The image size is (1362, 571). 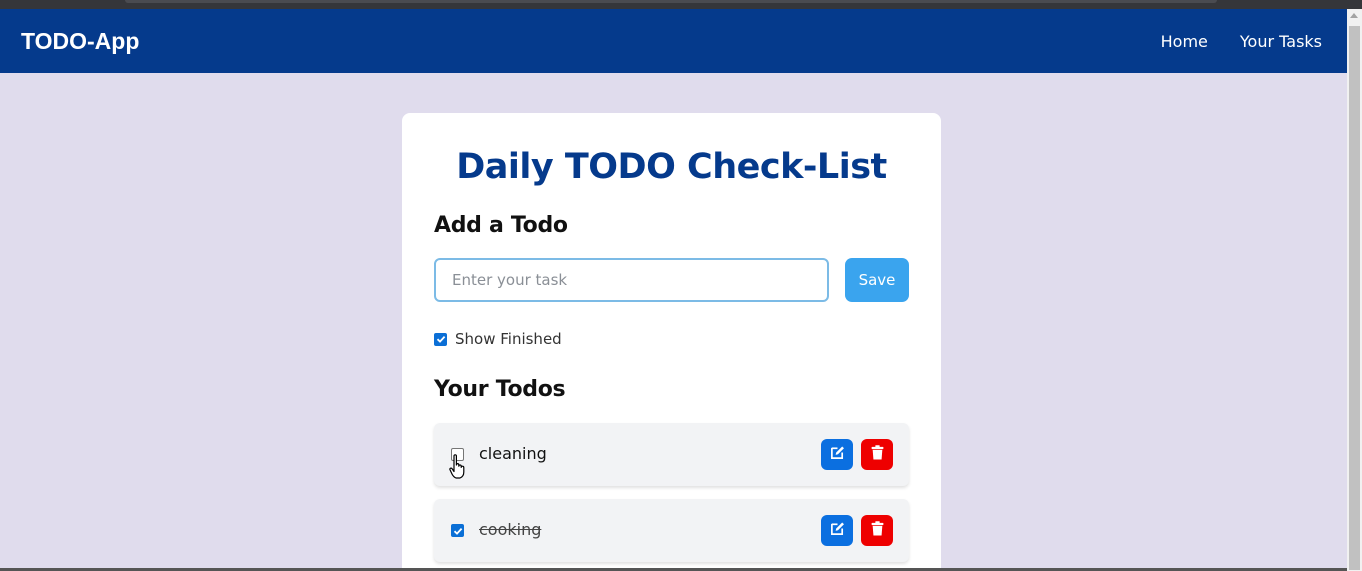 I want to click on show-finished-toggle: Show Finished, so click(x=498, y=339).